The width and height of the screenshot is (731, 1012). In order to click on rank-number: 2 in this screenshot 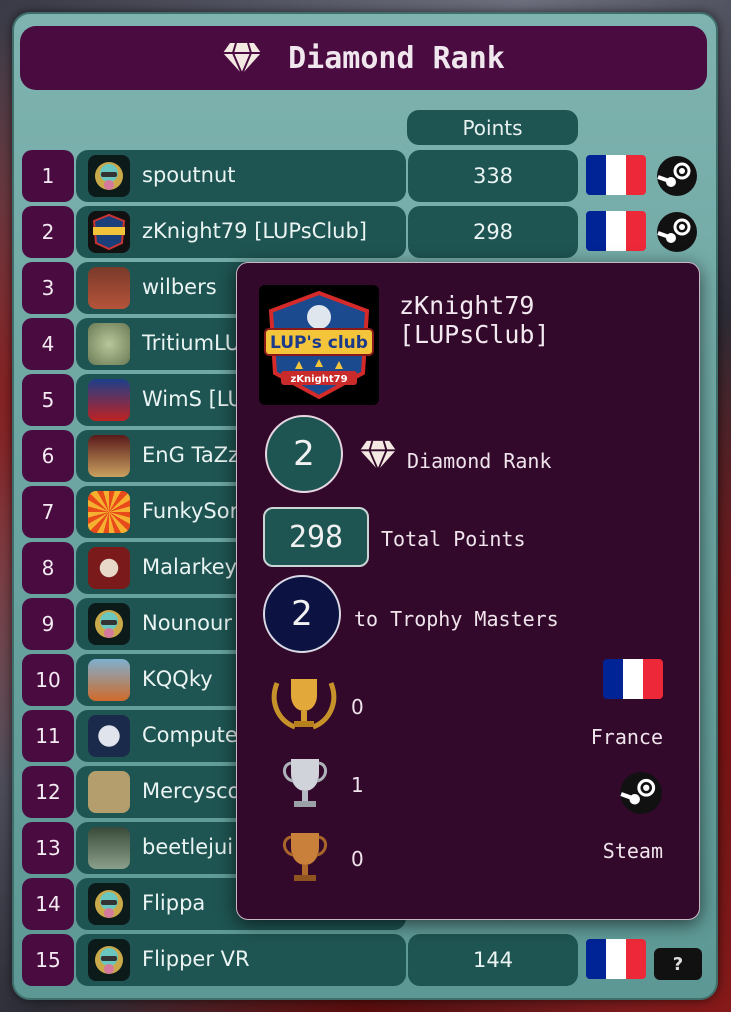, I will do `click(48, 232)`.